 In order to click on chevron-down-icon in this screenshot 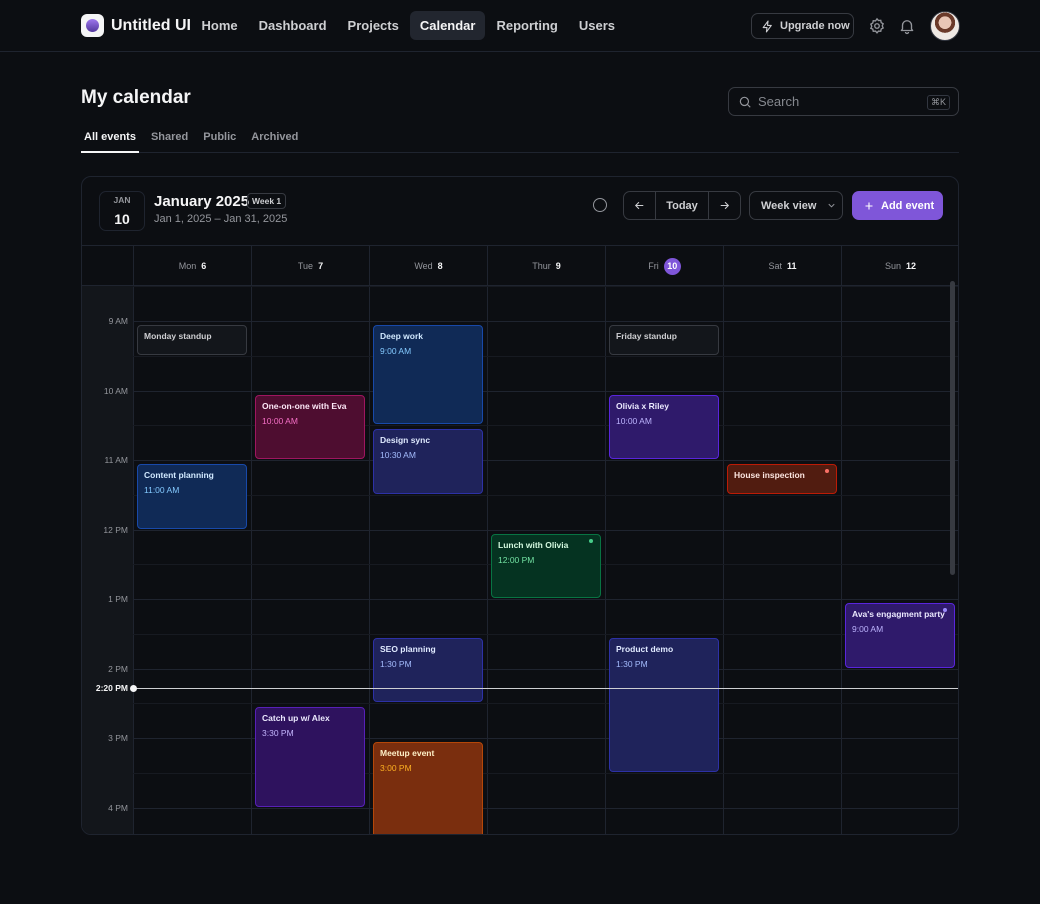, I will do `click(832, 205)`.